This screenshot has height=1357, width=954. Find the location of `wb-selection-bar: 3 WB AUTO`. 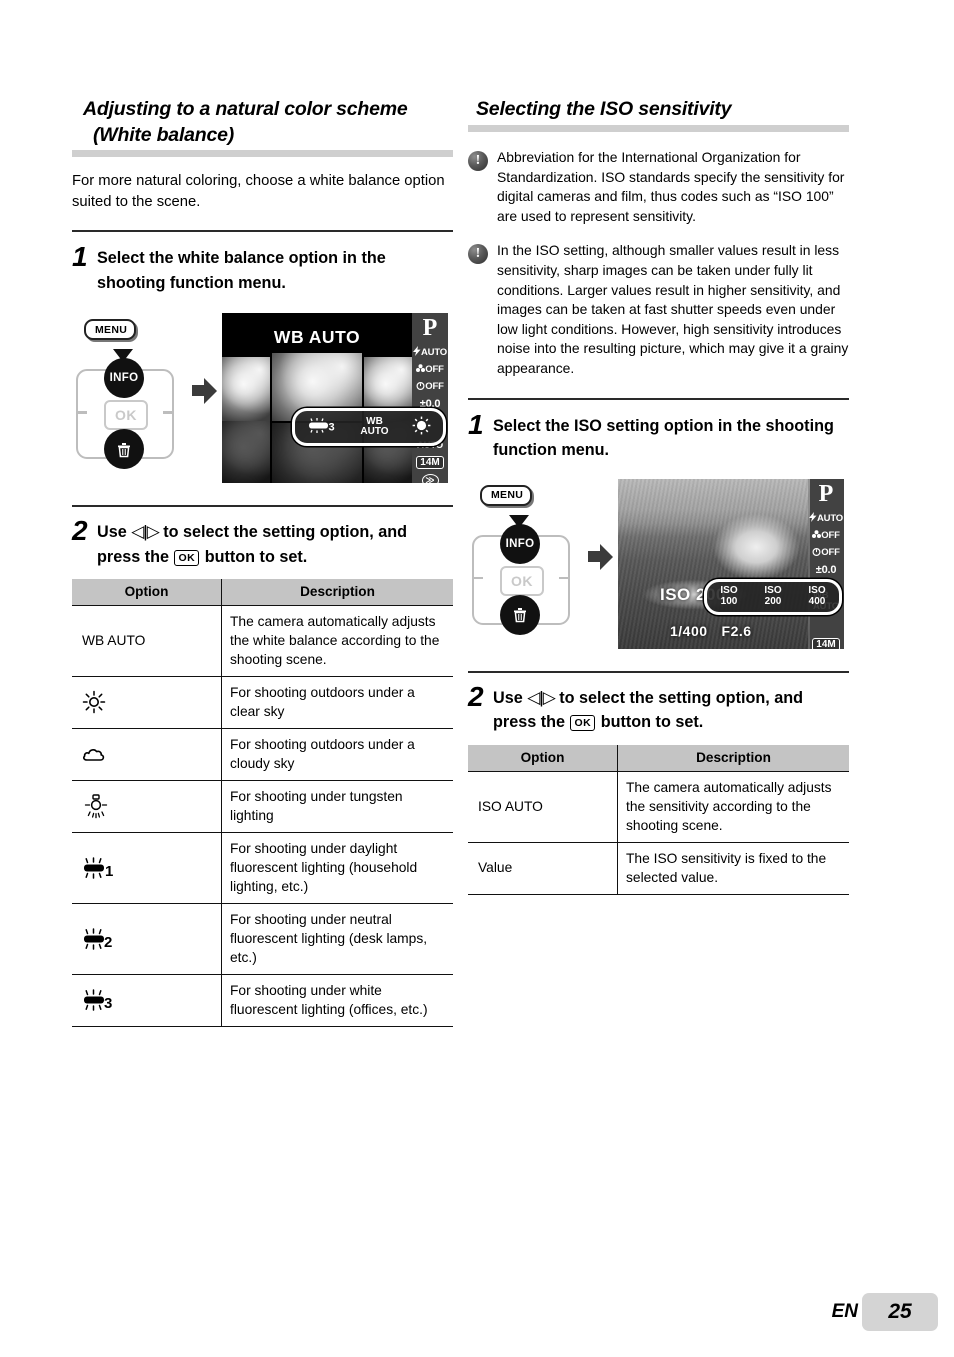

wb-selection-bar: 3 WB AUTO is located at coordinates (369, 427).